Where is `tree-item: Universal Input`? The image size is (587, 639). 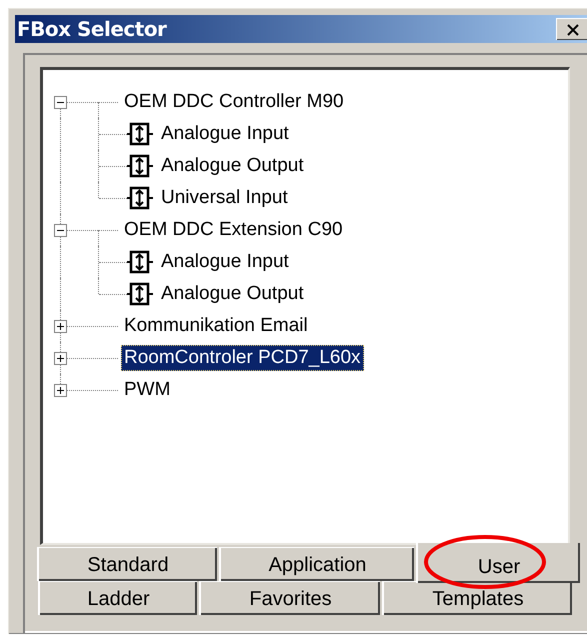 tree-item: Universal Input is located at coordinates (224, 198).